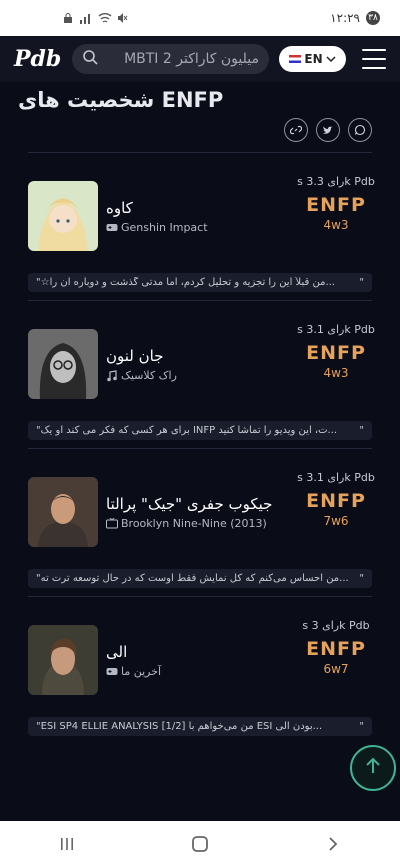  I want to click on search-icon, so click(90, 59).